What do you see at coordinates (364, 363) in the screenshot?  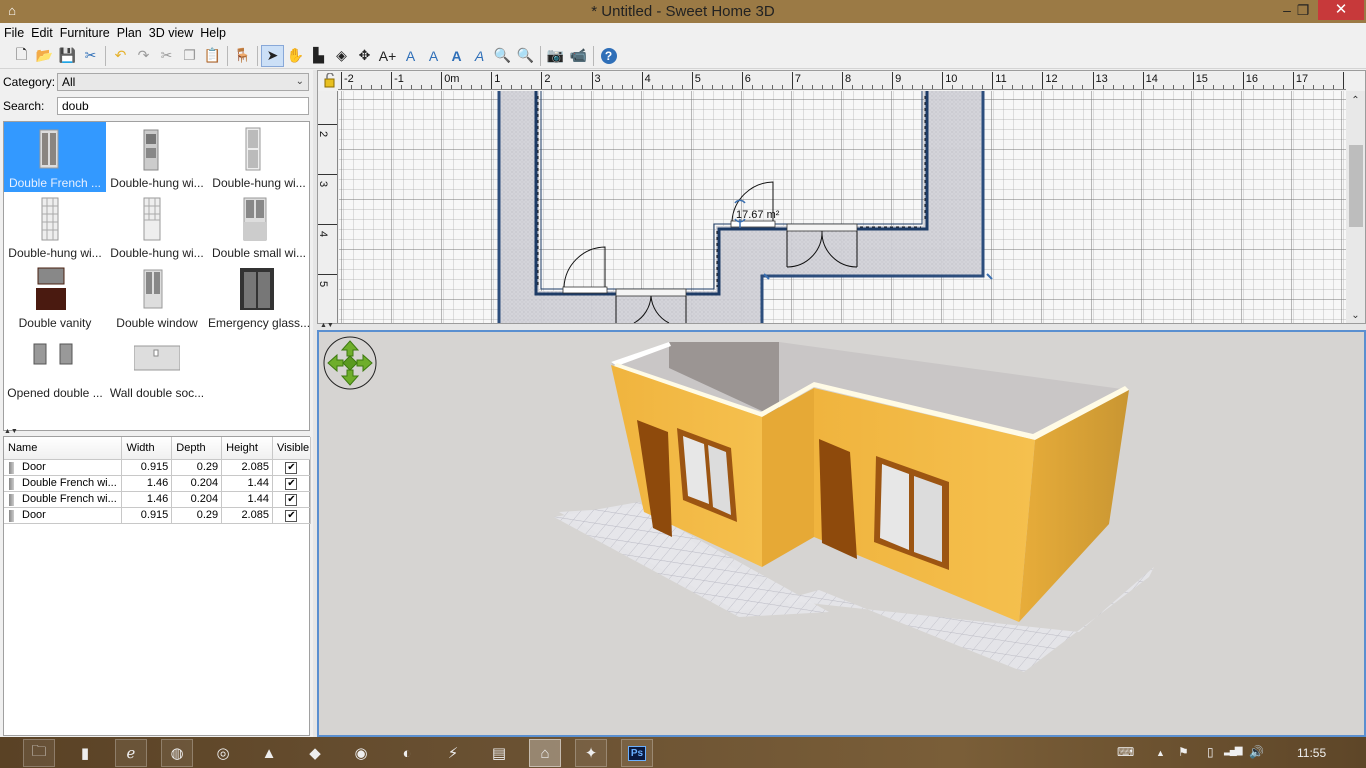 I see `arrow-right-icon` at bounding box center [364, 363].